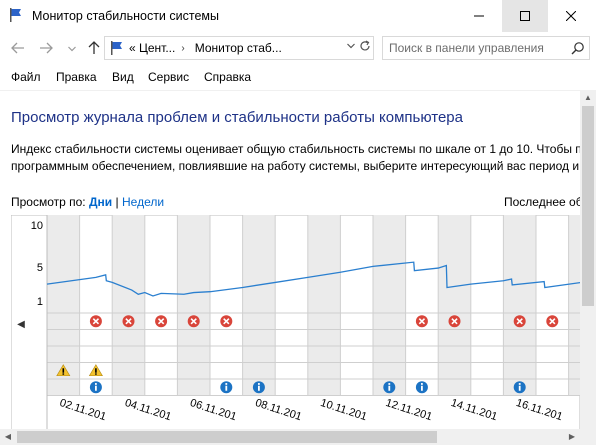  I want to click on maximize-button, so click(525, 16).